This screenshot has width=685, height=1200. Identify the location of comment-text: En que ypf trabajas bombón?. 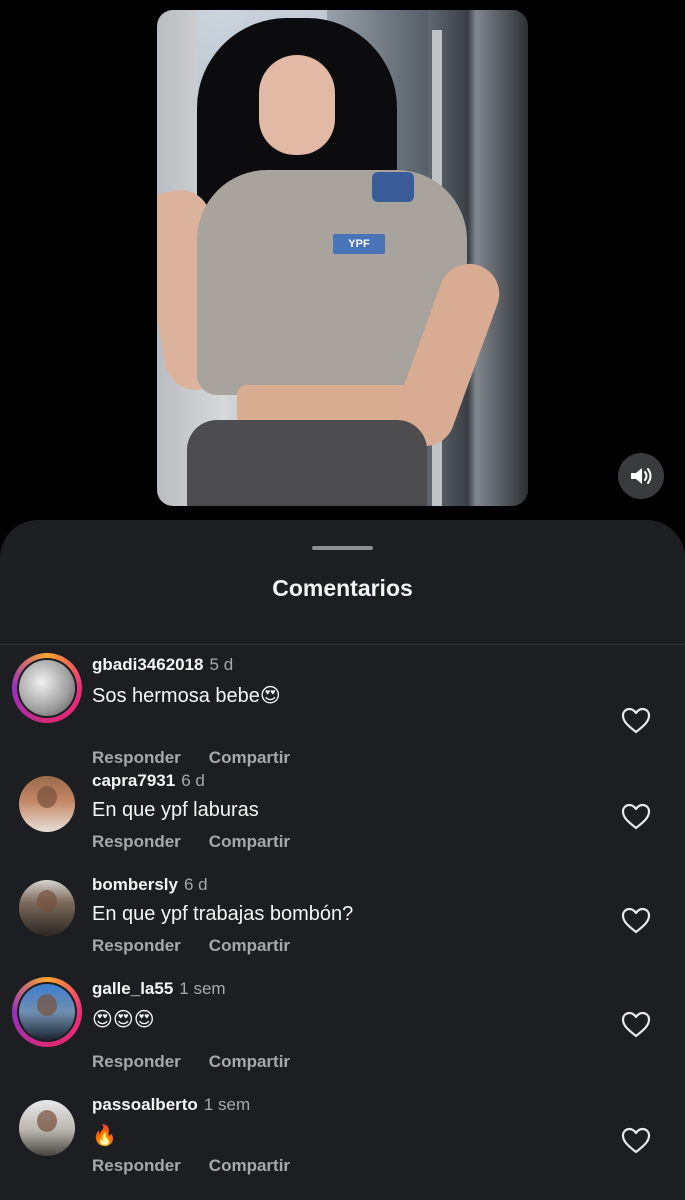
(223, 914).